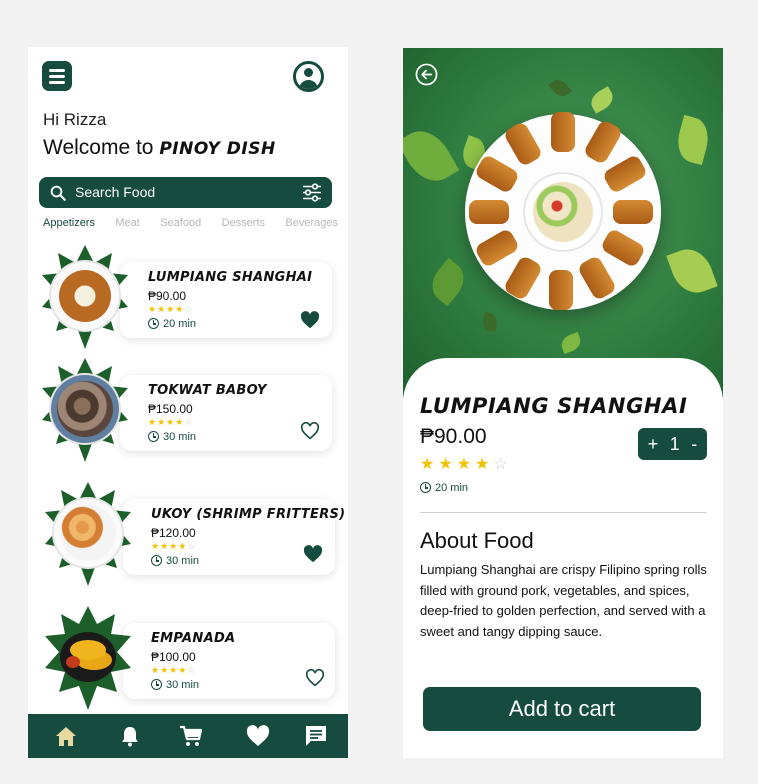  I want to click on search-icon, so click(58, 193).